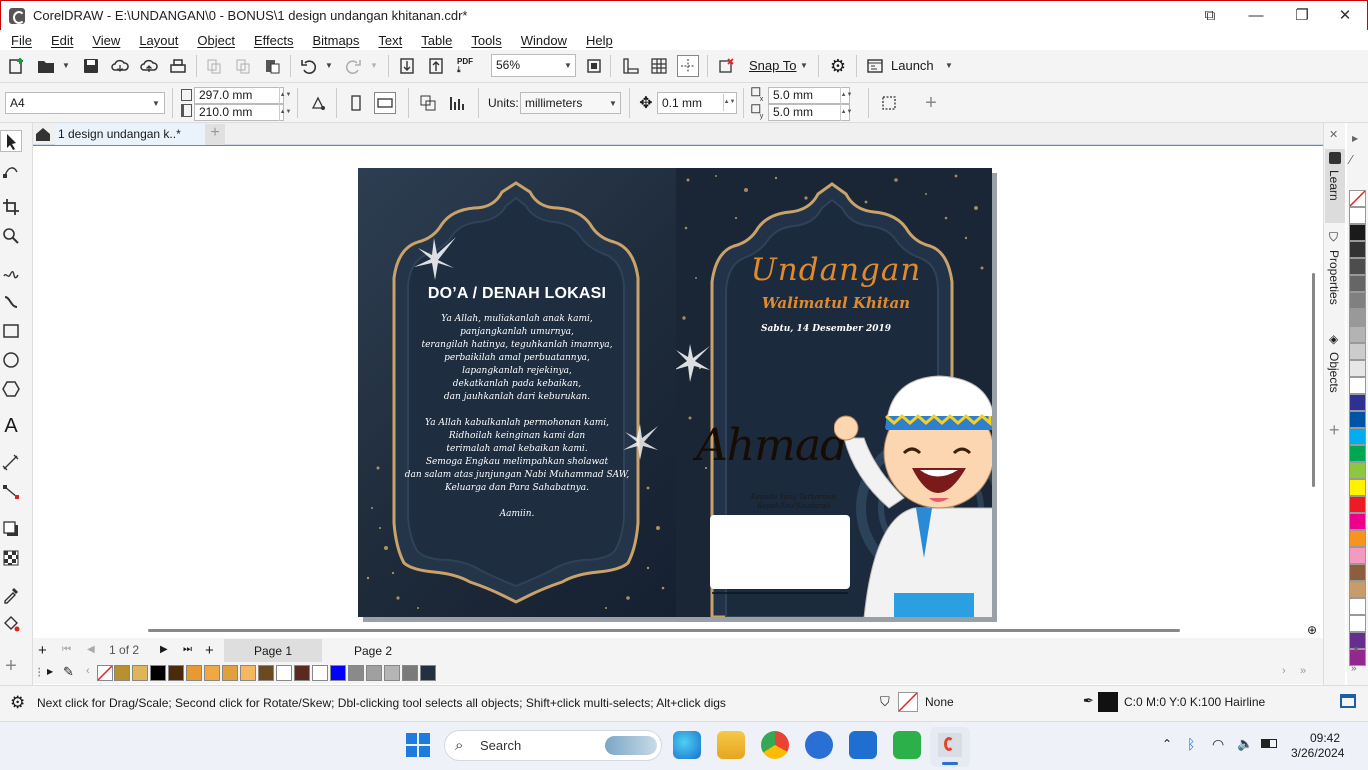 The width and height of the screenshot is (1368, 770). What do you see at coordinates (1325, 738) in the screenshot?
I see `clock-time: 09:42` at bounding box center [1325, 738].